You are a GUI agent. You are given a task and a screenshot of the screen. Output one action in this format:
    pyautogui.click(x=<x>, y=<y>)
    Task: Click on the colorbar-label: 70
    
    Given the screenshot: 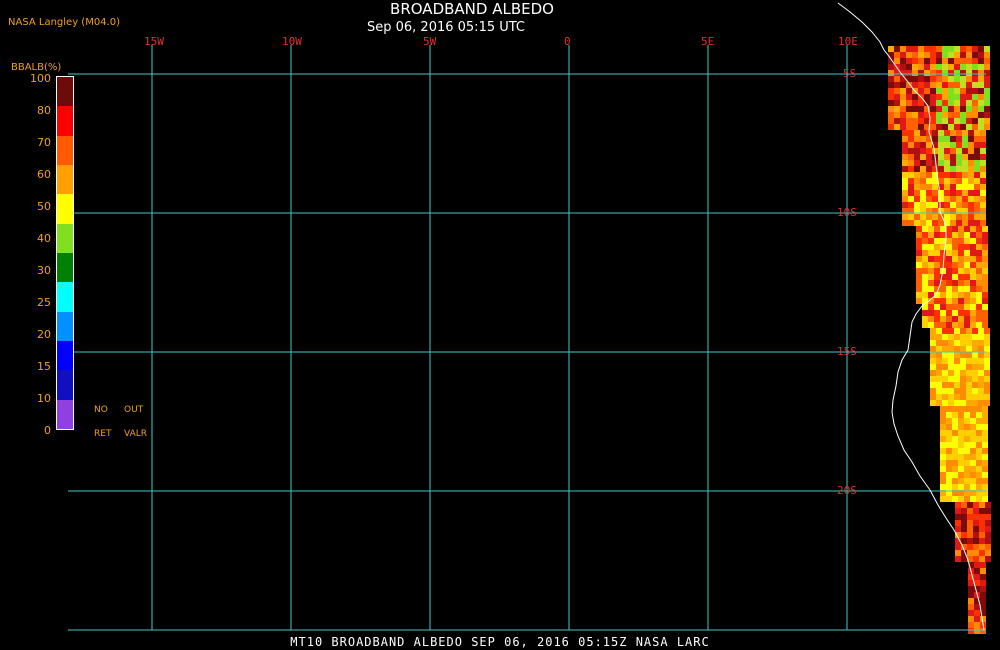 What is the action you would take?
    pyautogui.click(x=44, y=142)
    